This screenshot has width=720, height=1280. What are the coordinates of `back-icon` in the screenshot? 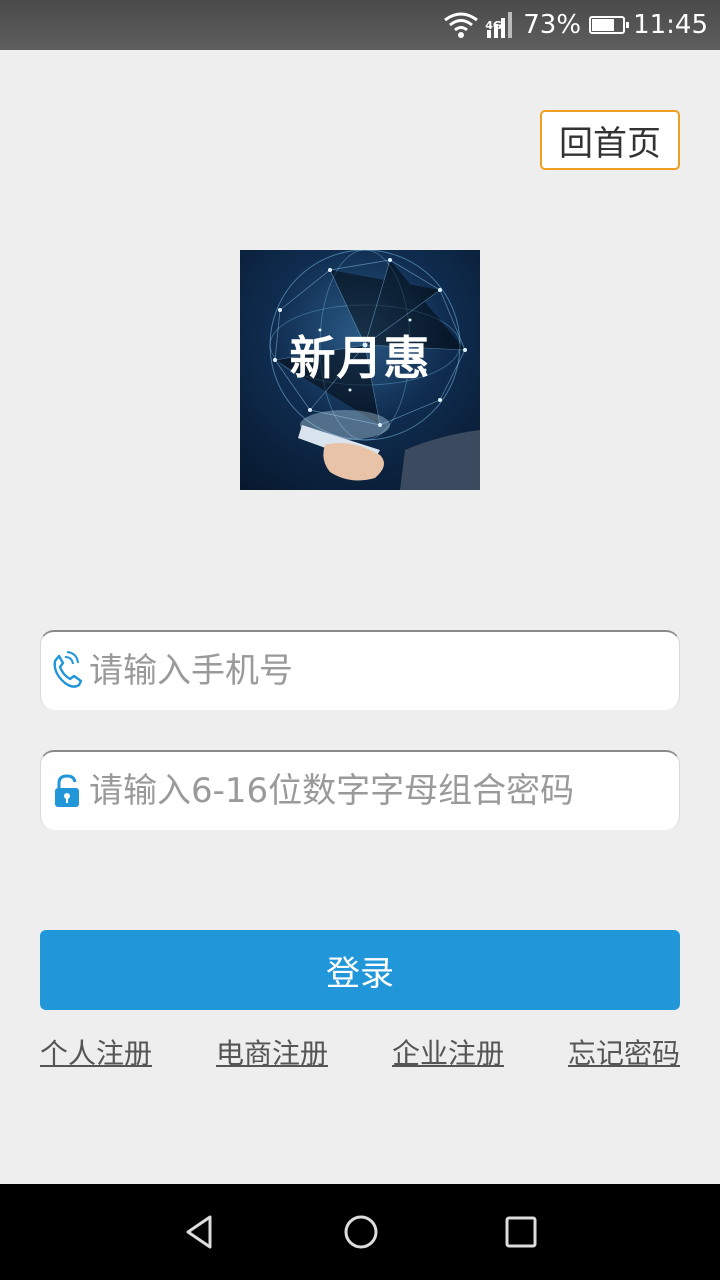 It's located at (200, 1232).